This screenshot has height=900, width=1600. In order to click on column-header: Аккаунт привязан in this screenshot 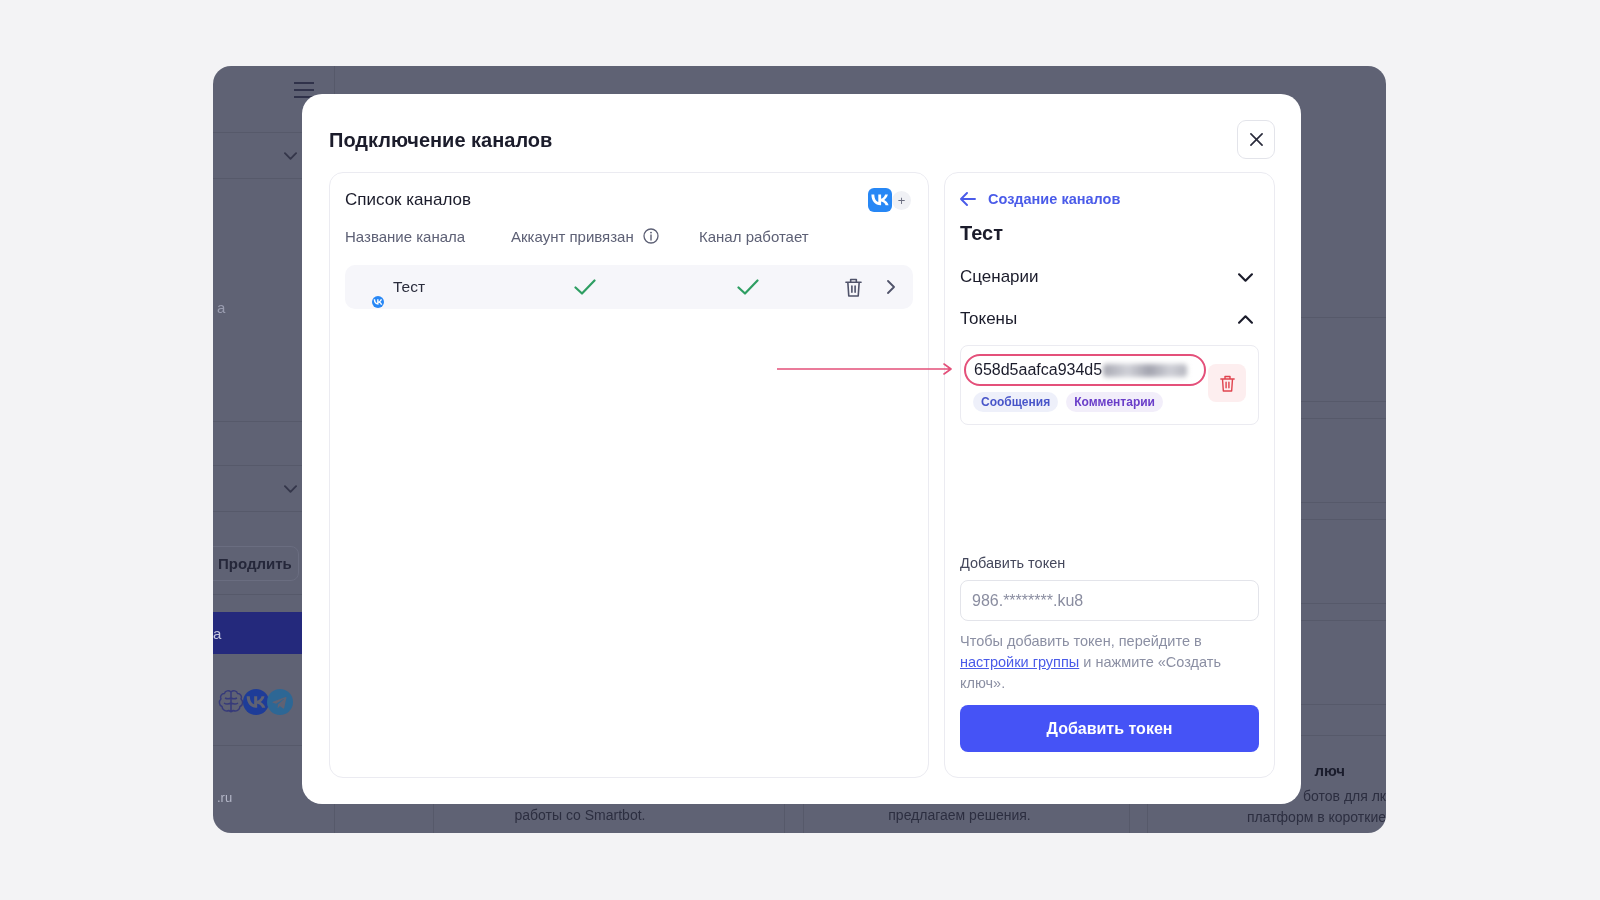, I will do `click(572, 236)`.